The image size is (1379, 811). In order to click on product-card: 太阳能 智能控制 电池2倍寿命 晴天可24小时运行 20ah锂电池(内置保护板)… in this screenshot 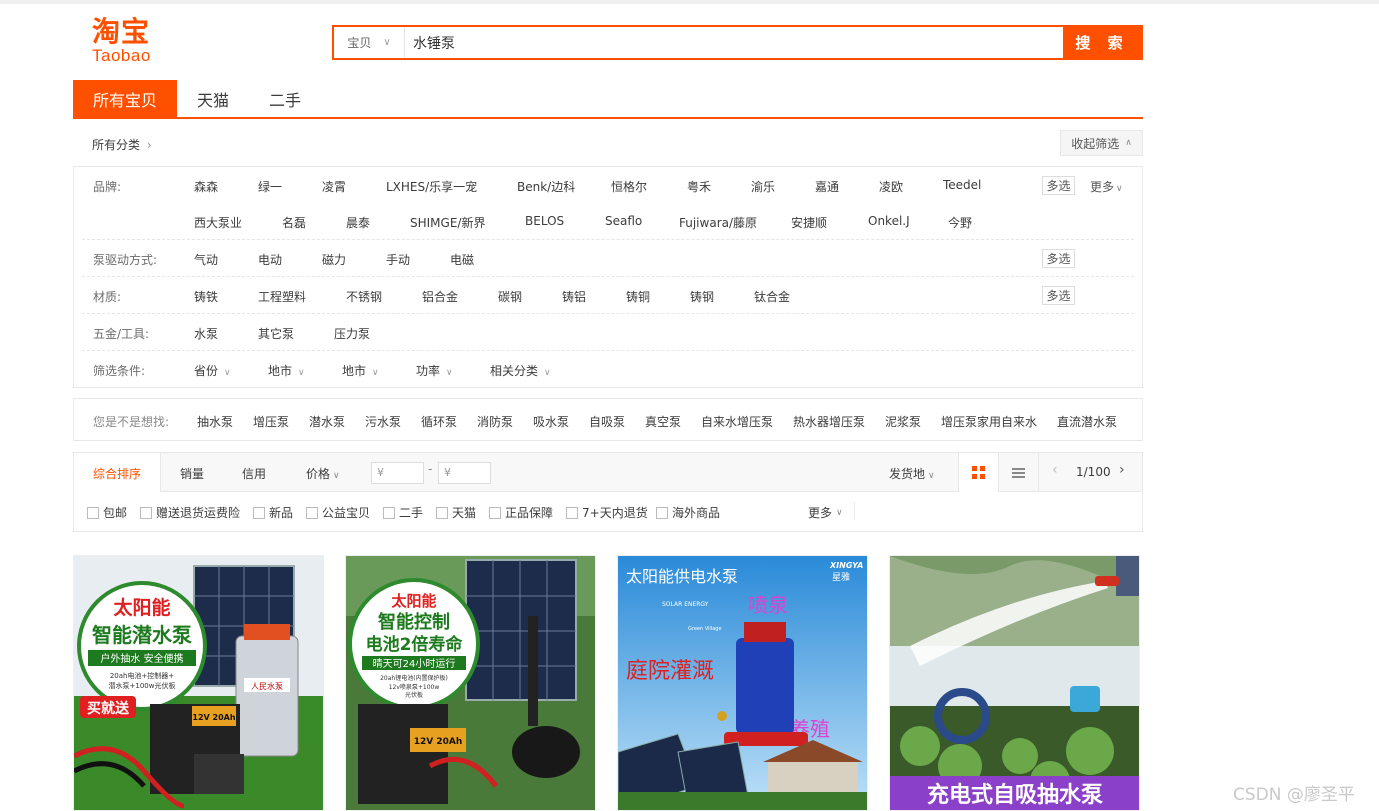, I will do `click(470, 683)`.